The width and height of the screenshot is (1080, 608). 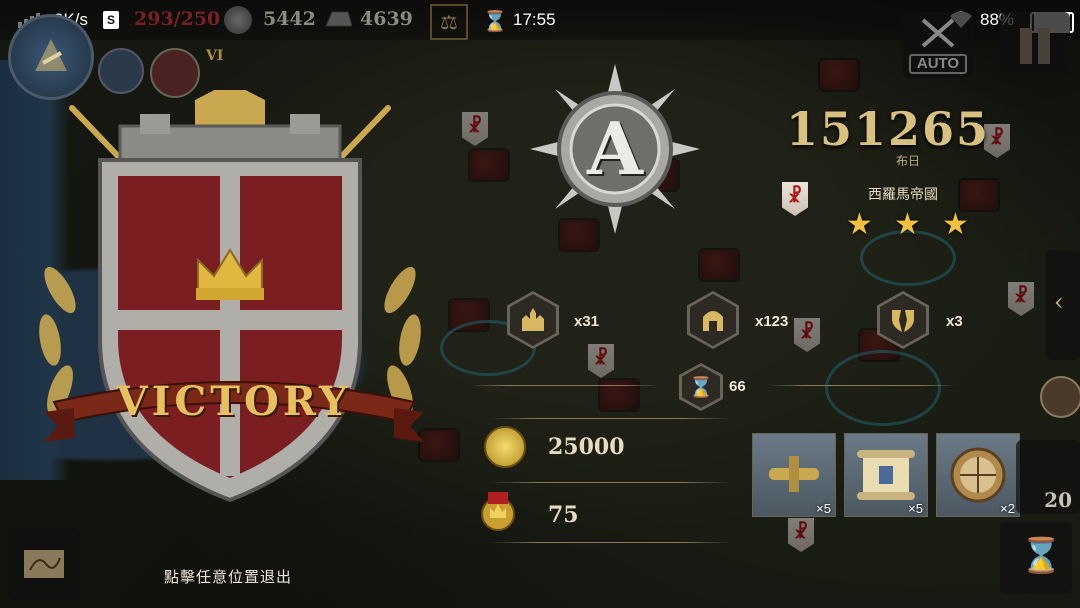 What do you see at coordinates (337, 19) in the screenshot?
I see `iron-ingot-icon` at bounding box center [337, 19].